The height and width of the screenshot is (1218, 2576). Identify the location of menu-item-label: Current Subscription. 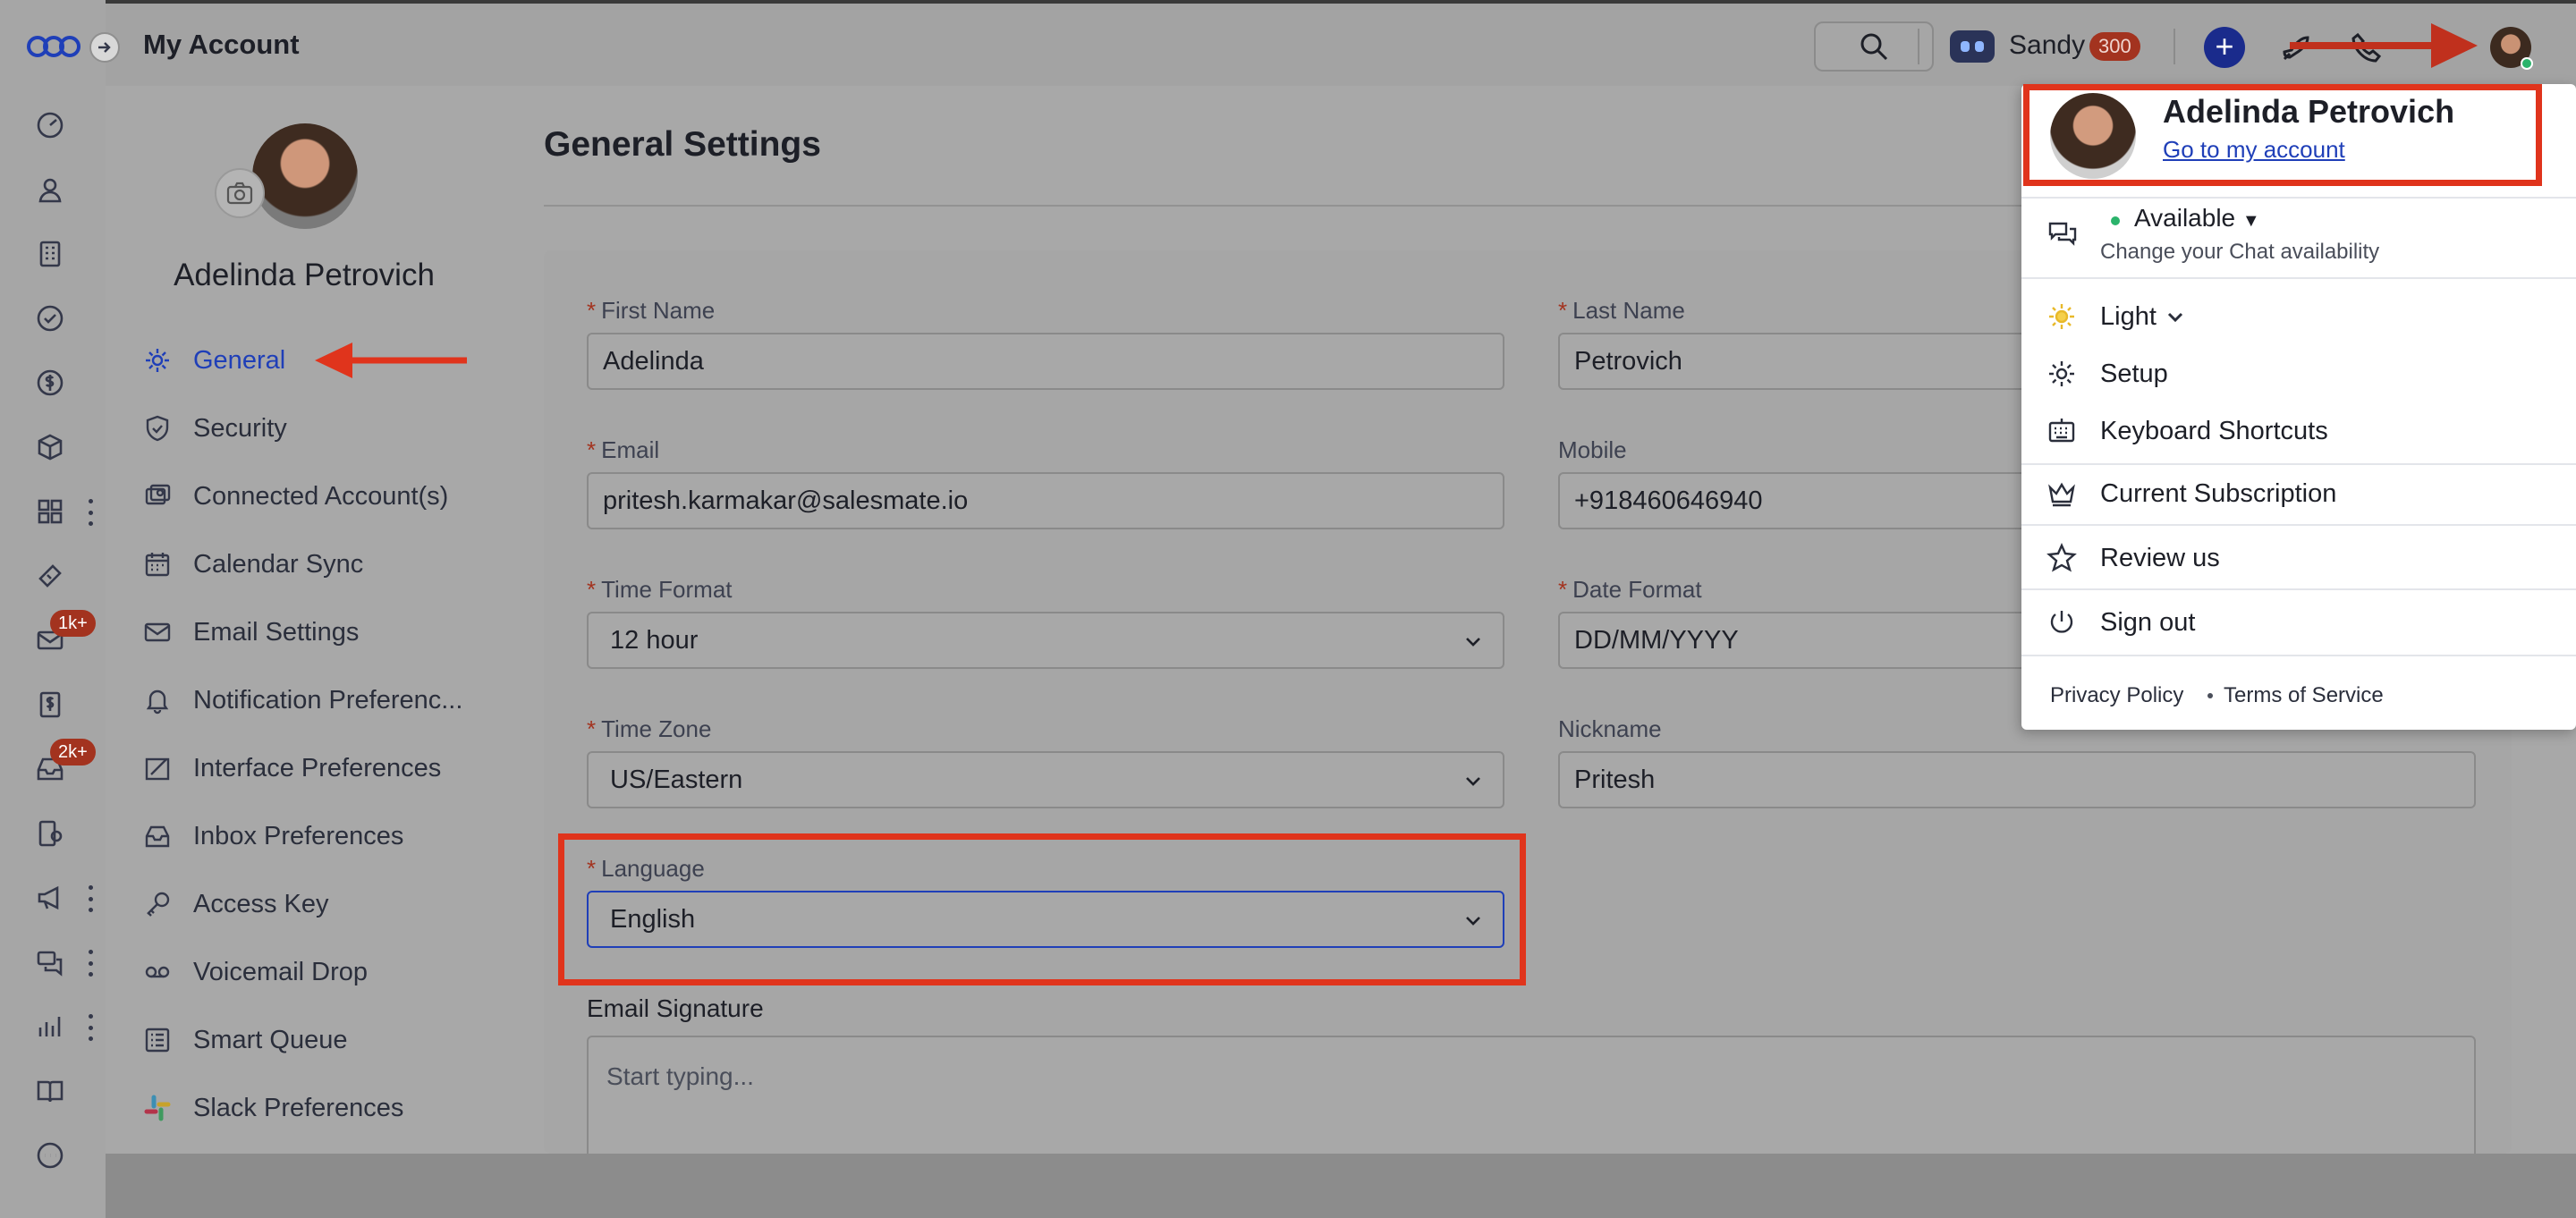
(2218, 493).